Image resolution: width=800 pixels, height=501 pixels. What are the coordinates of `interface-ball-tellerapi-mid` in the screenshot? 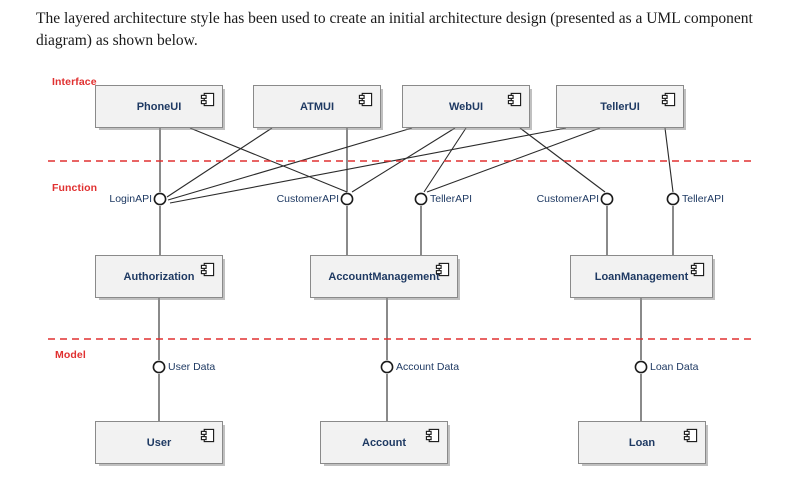 It's located at (421, 199).